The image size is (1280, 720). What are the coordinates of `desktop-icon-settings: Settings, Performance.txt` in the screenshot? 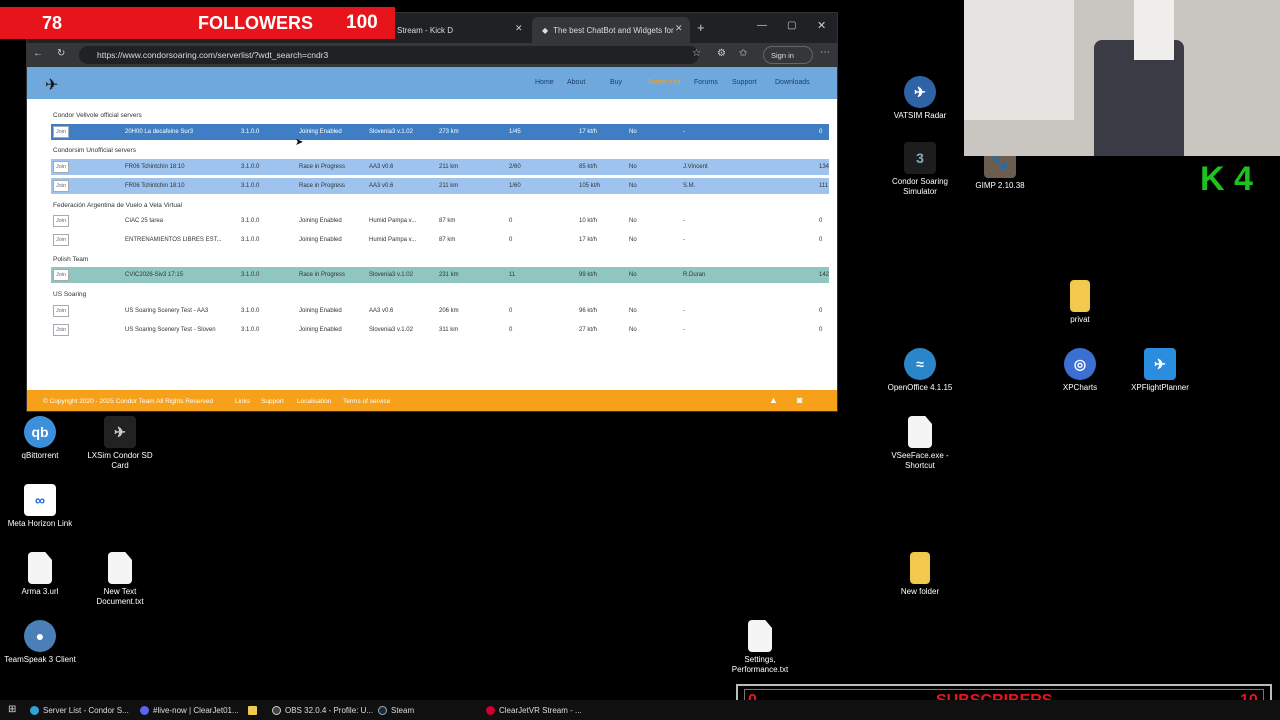 It's located at (760, 647).